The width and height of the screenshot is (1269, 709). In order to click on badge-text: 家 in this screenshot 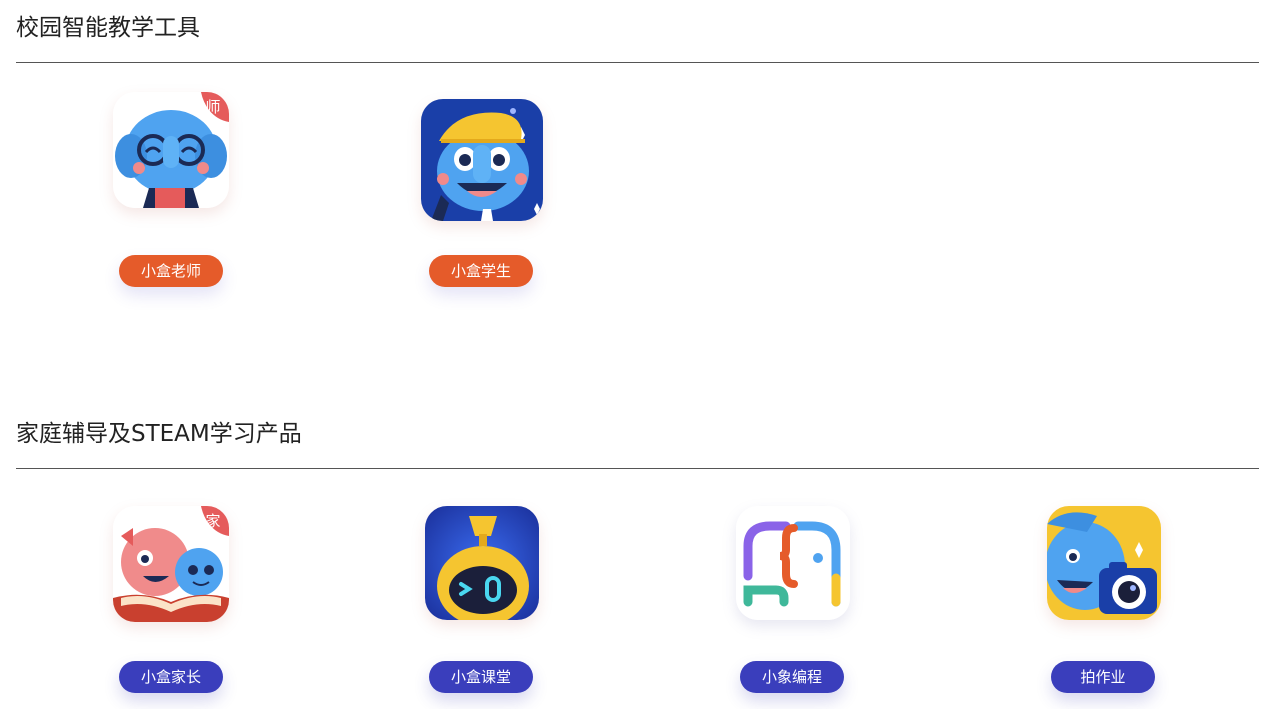, I will do `click(212, 521)`.